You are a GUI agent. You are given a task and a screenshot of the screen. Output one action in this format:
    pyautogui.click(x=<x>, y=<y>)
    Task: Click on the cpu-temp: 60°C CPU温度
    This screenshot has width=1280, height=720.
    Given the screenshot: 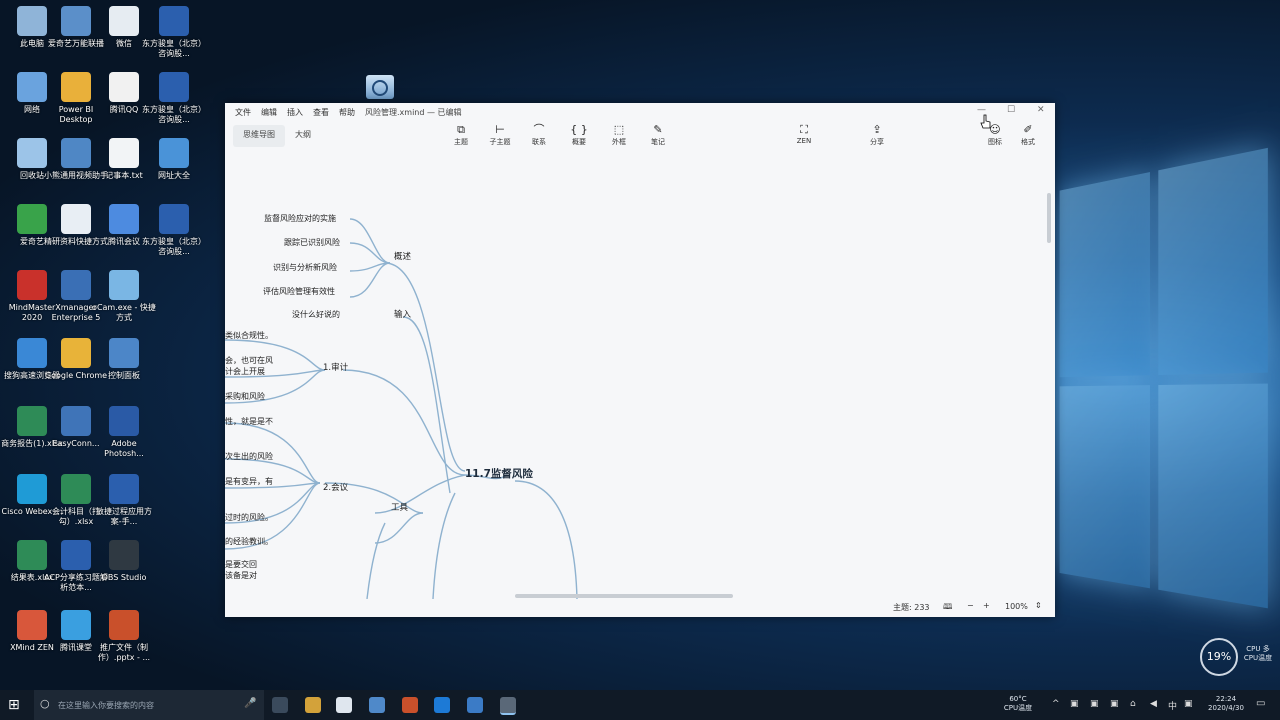 What is the action you would take?
    pyautogui.click(x=1018, y=704)
    